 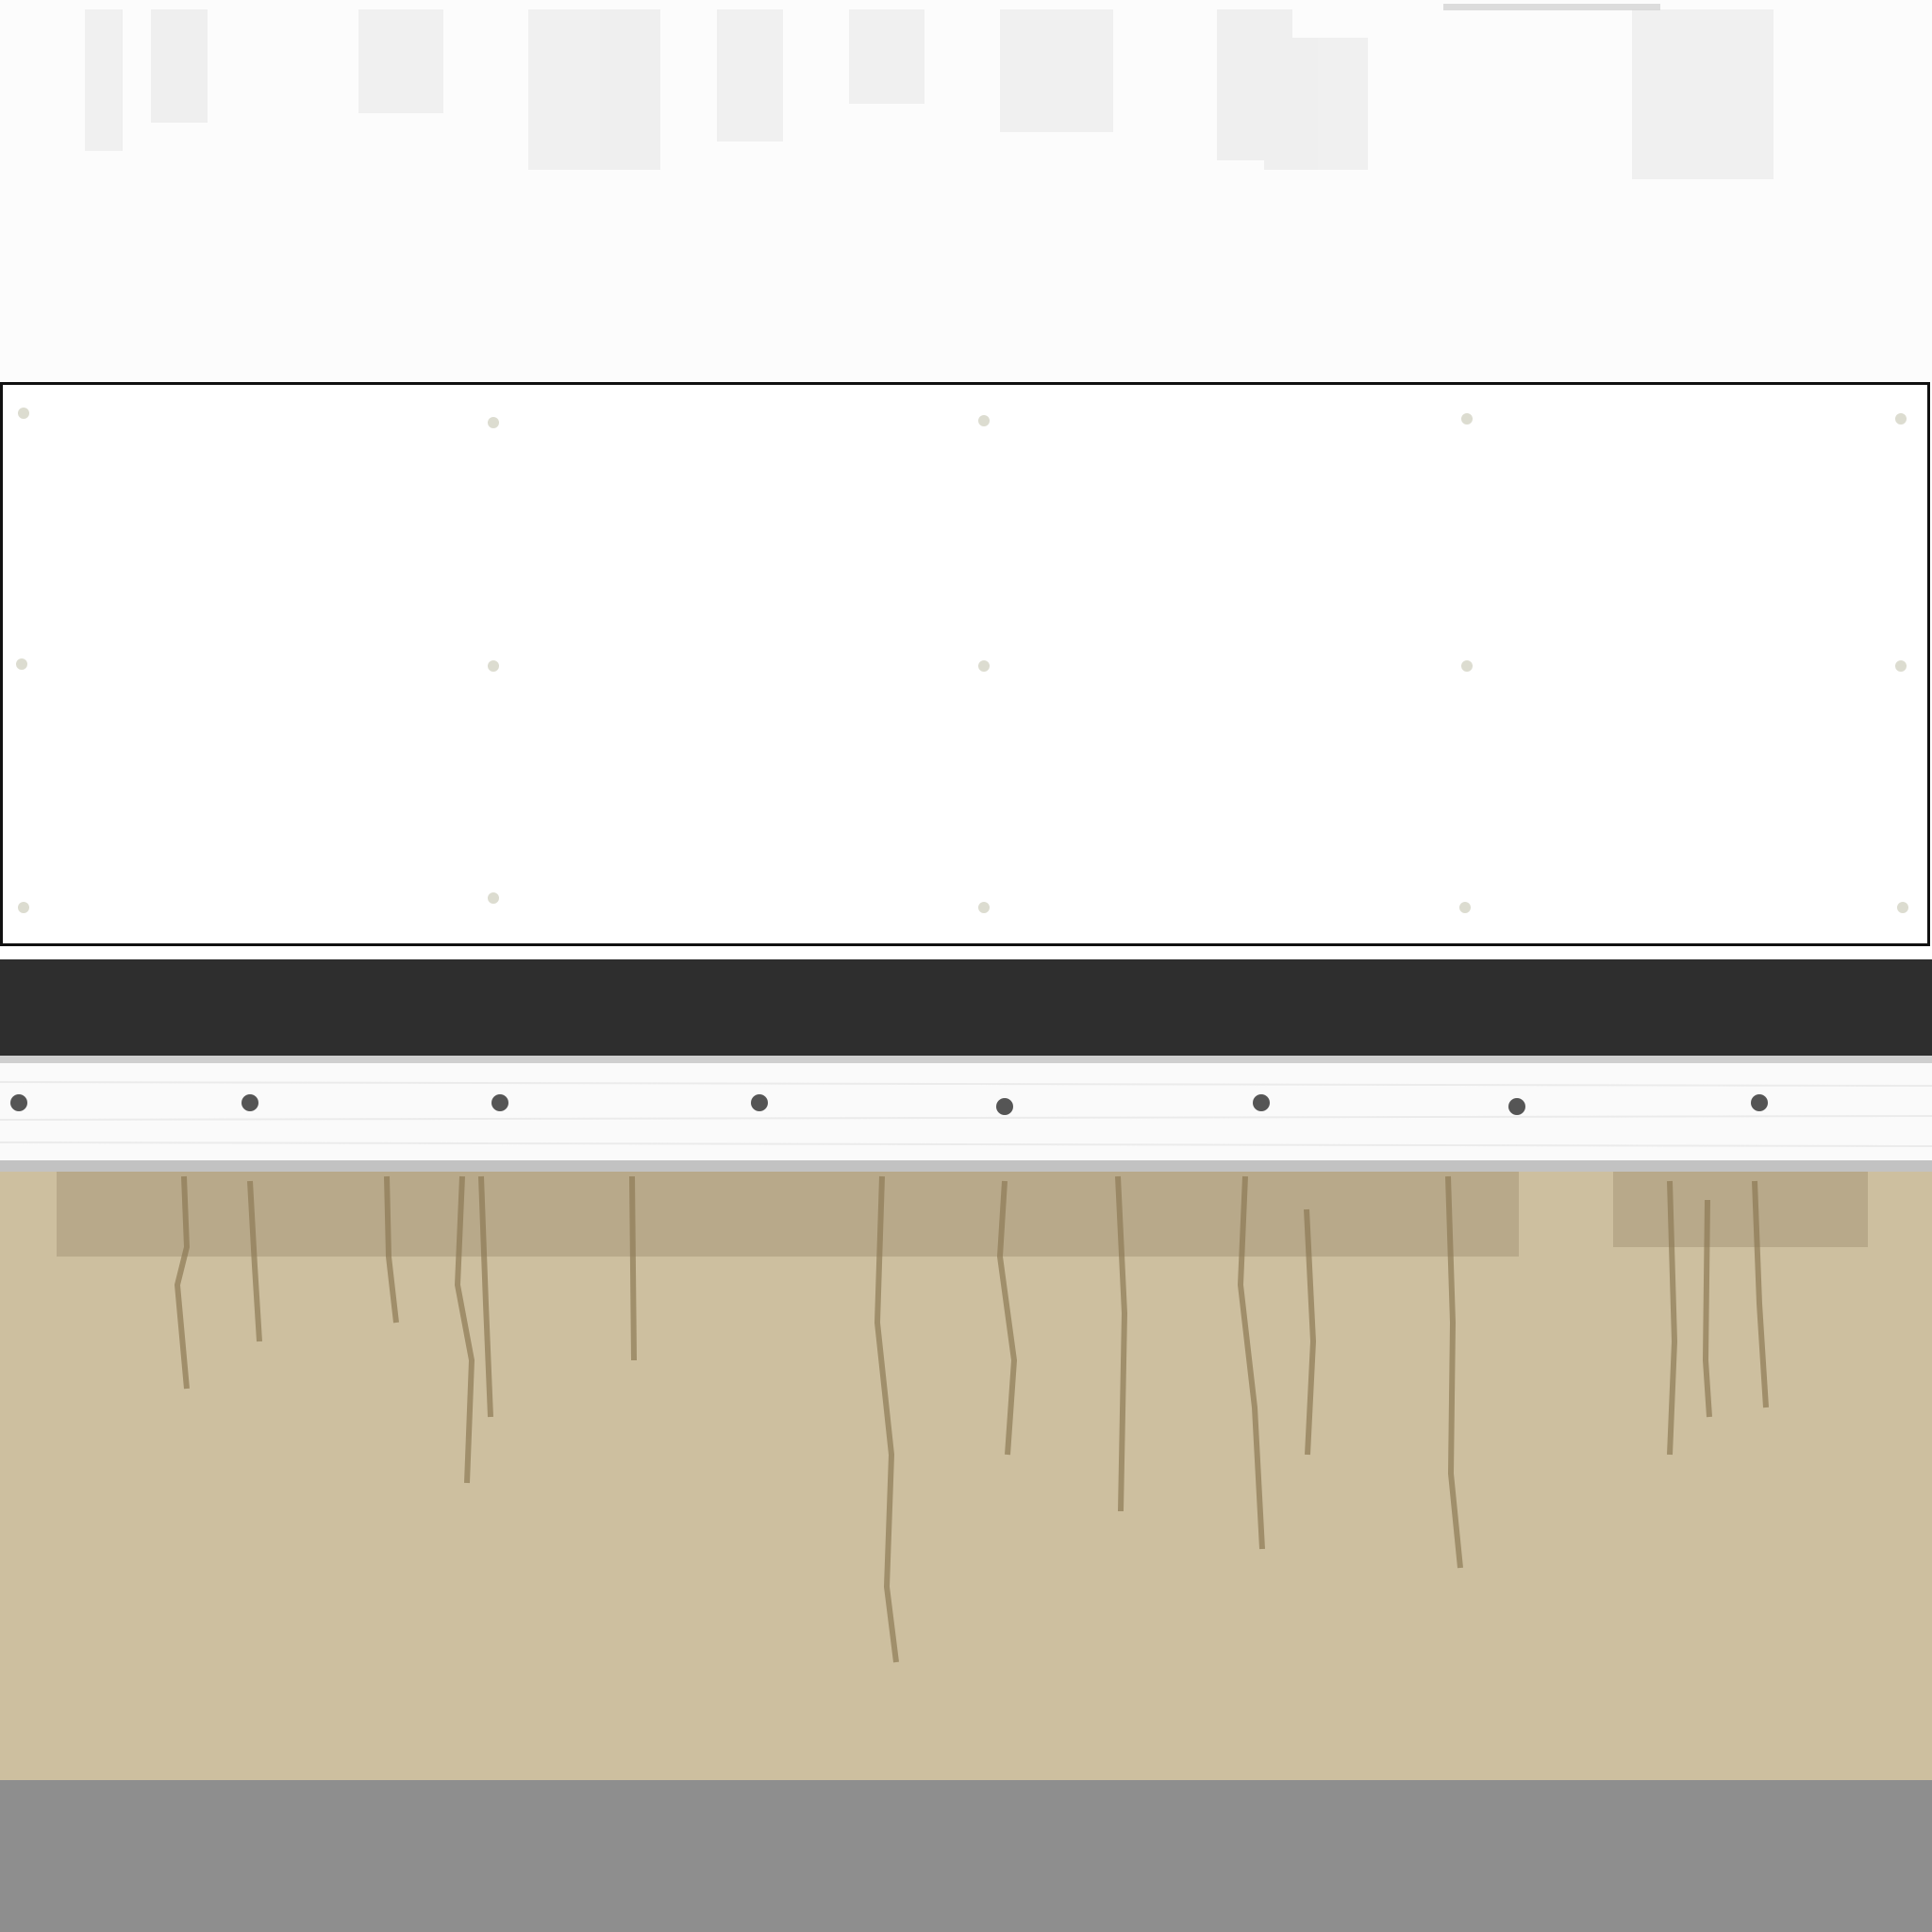 I want to click on trim-board, so click(x=966, y=1111).